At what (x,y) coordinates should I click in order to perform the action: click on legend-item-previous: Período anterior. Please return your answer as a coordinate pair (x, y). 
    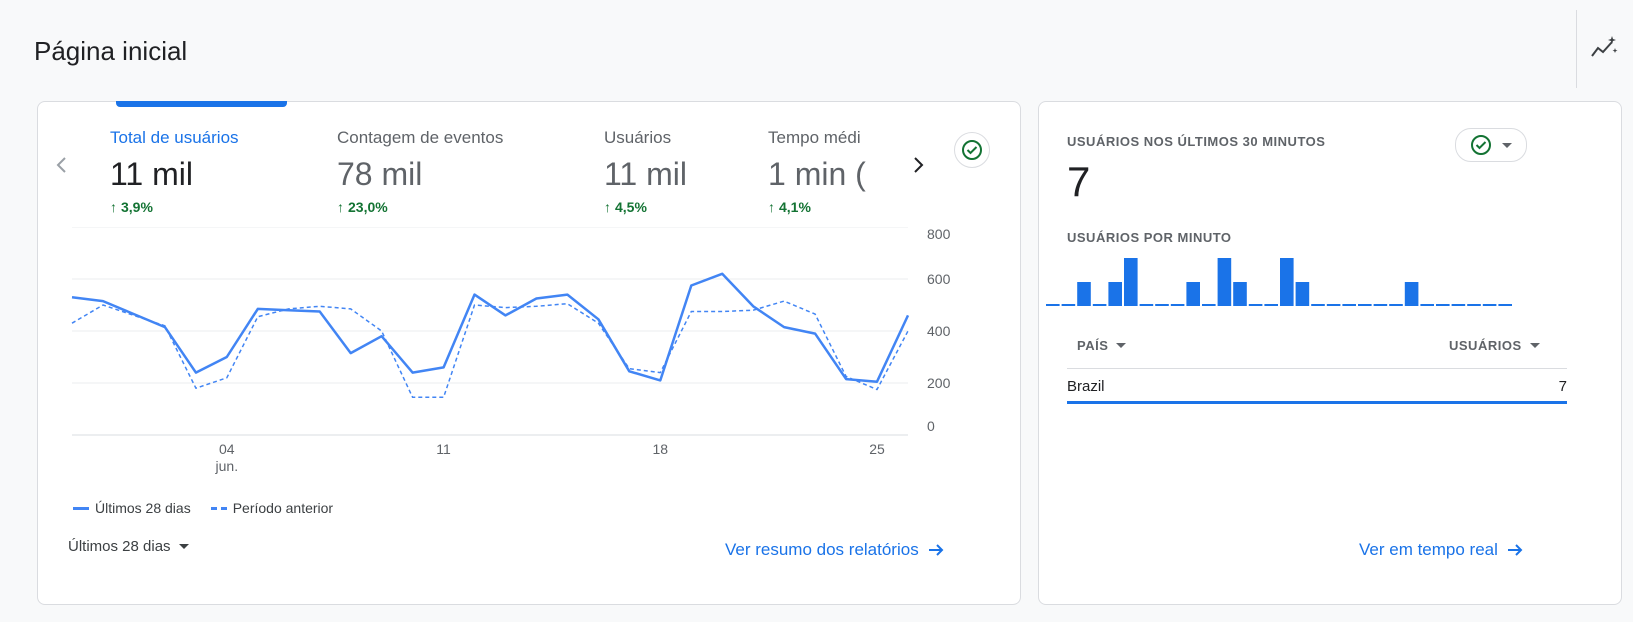
    Looking at the image, I should click on (271, 508).